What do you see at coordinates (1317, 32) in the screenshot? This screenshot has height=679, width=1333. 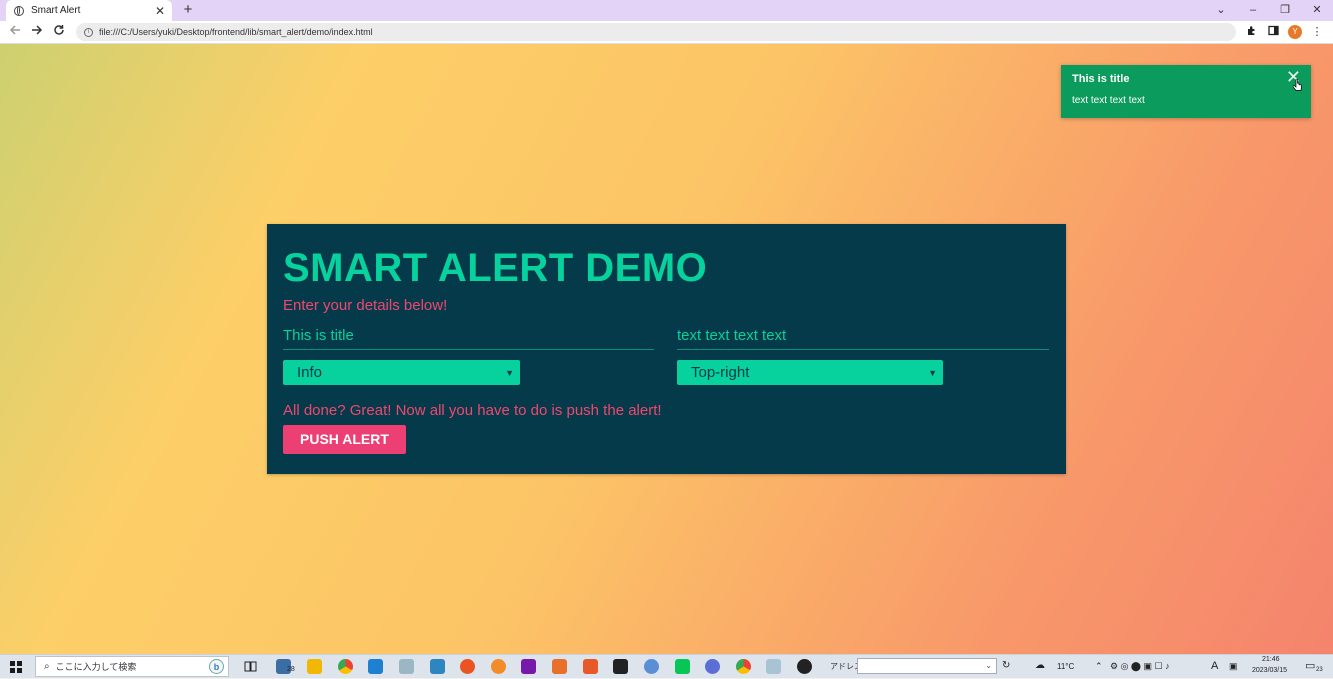 I see `menu-kebab-icon: ⋮` at bounding box center [1317, 32].